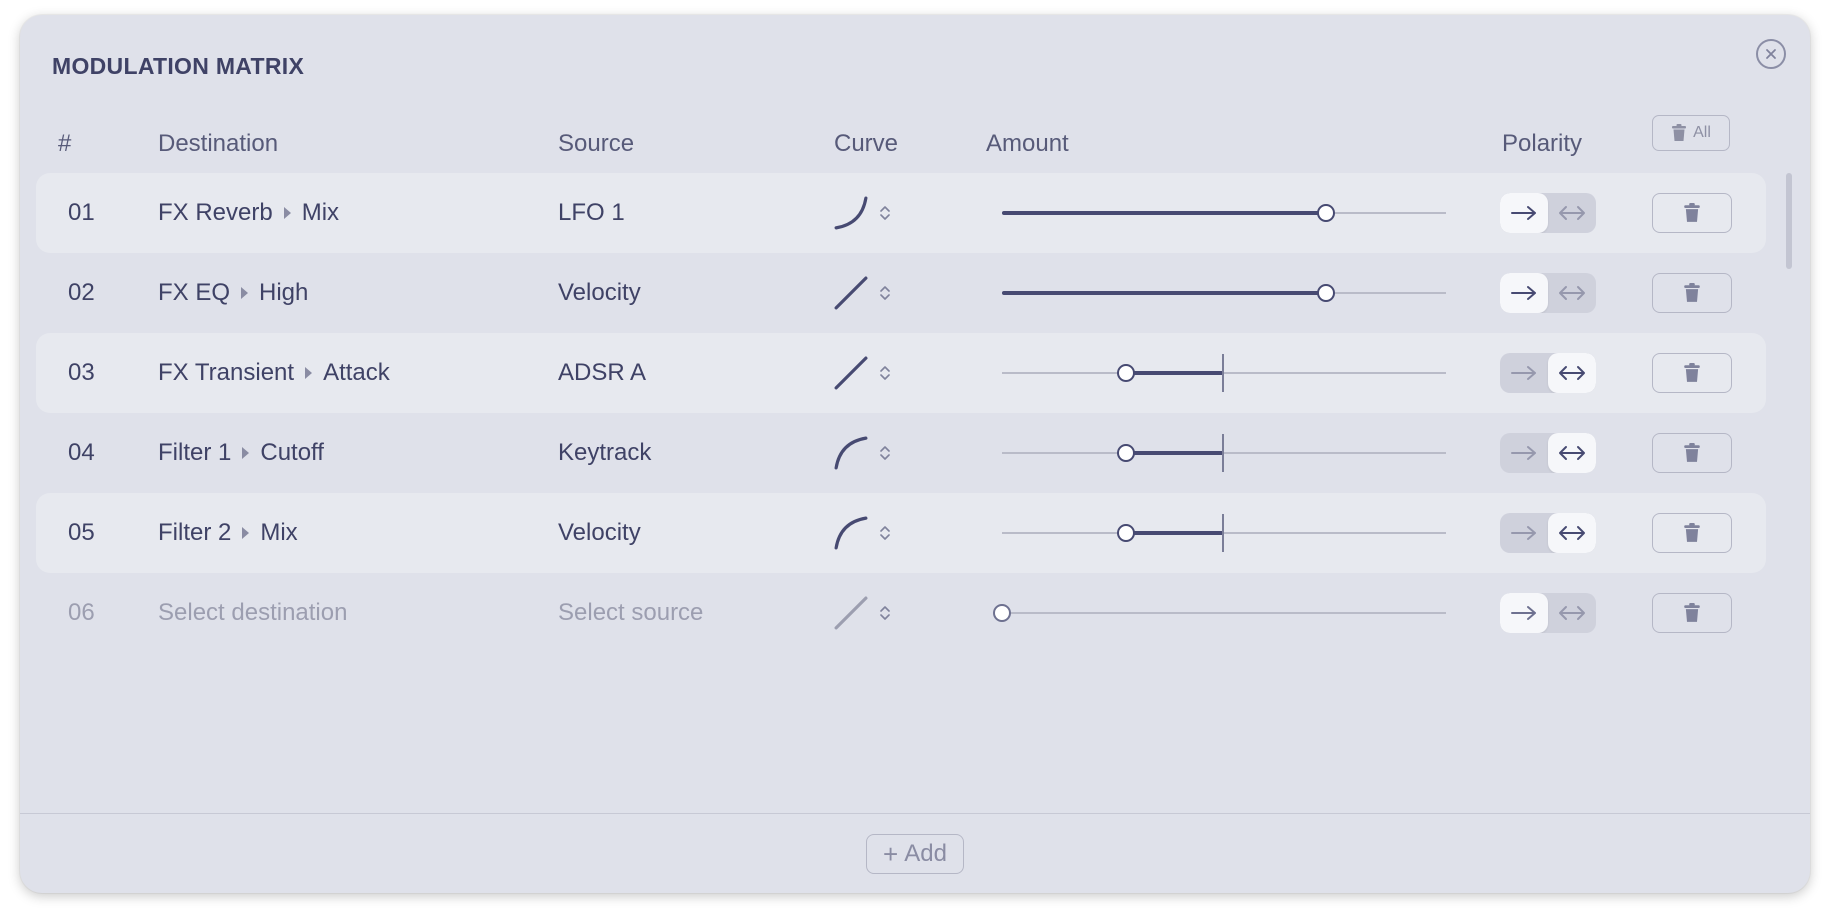 Image resolution: width=1832 pixels, height=920 pixels. I want to click on delete-all-button: All, so click(1691, 133).